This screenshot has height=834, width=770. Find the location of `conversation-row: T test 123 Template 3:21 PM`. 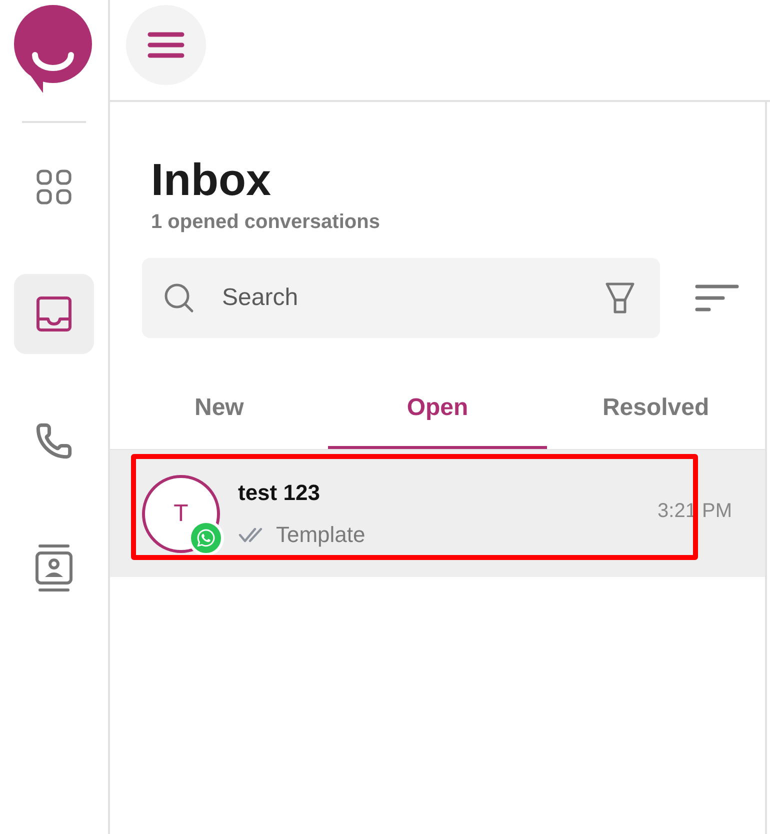

conversation-row: T test 123 Template 3:21 PM is located at coordinates (437, 513).